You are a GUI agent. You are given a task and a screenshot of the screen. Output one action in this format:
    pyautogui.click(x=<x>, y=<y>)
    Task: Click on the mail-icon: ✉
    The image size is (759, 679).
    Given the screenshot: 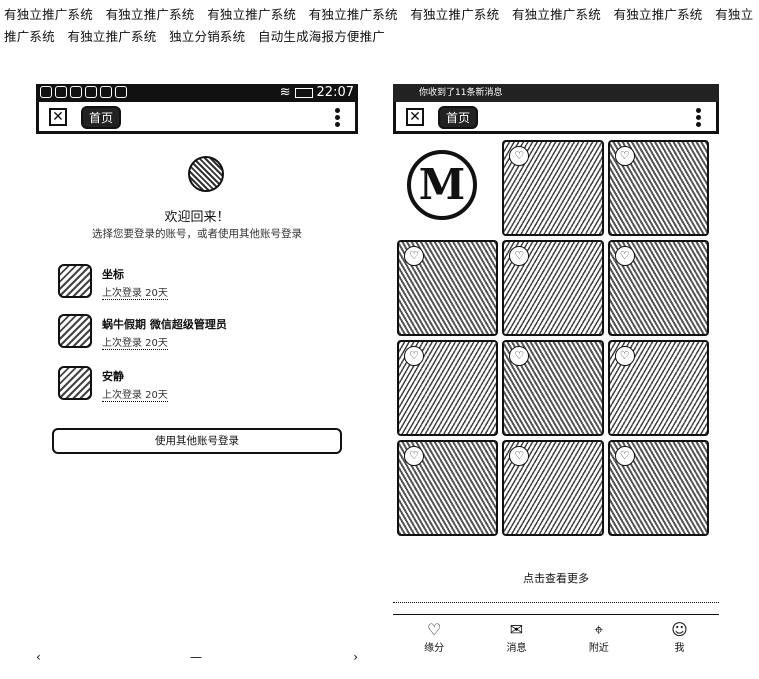 What is the action you would take?
    pyautogui.click(x=516, y=629)
    